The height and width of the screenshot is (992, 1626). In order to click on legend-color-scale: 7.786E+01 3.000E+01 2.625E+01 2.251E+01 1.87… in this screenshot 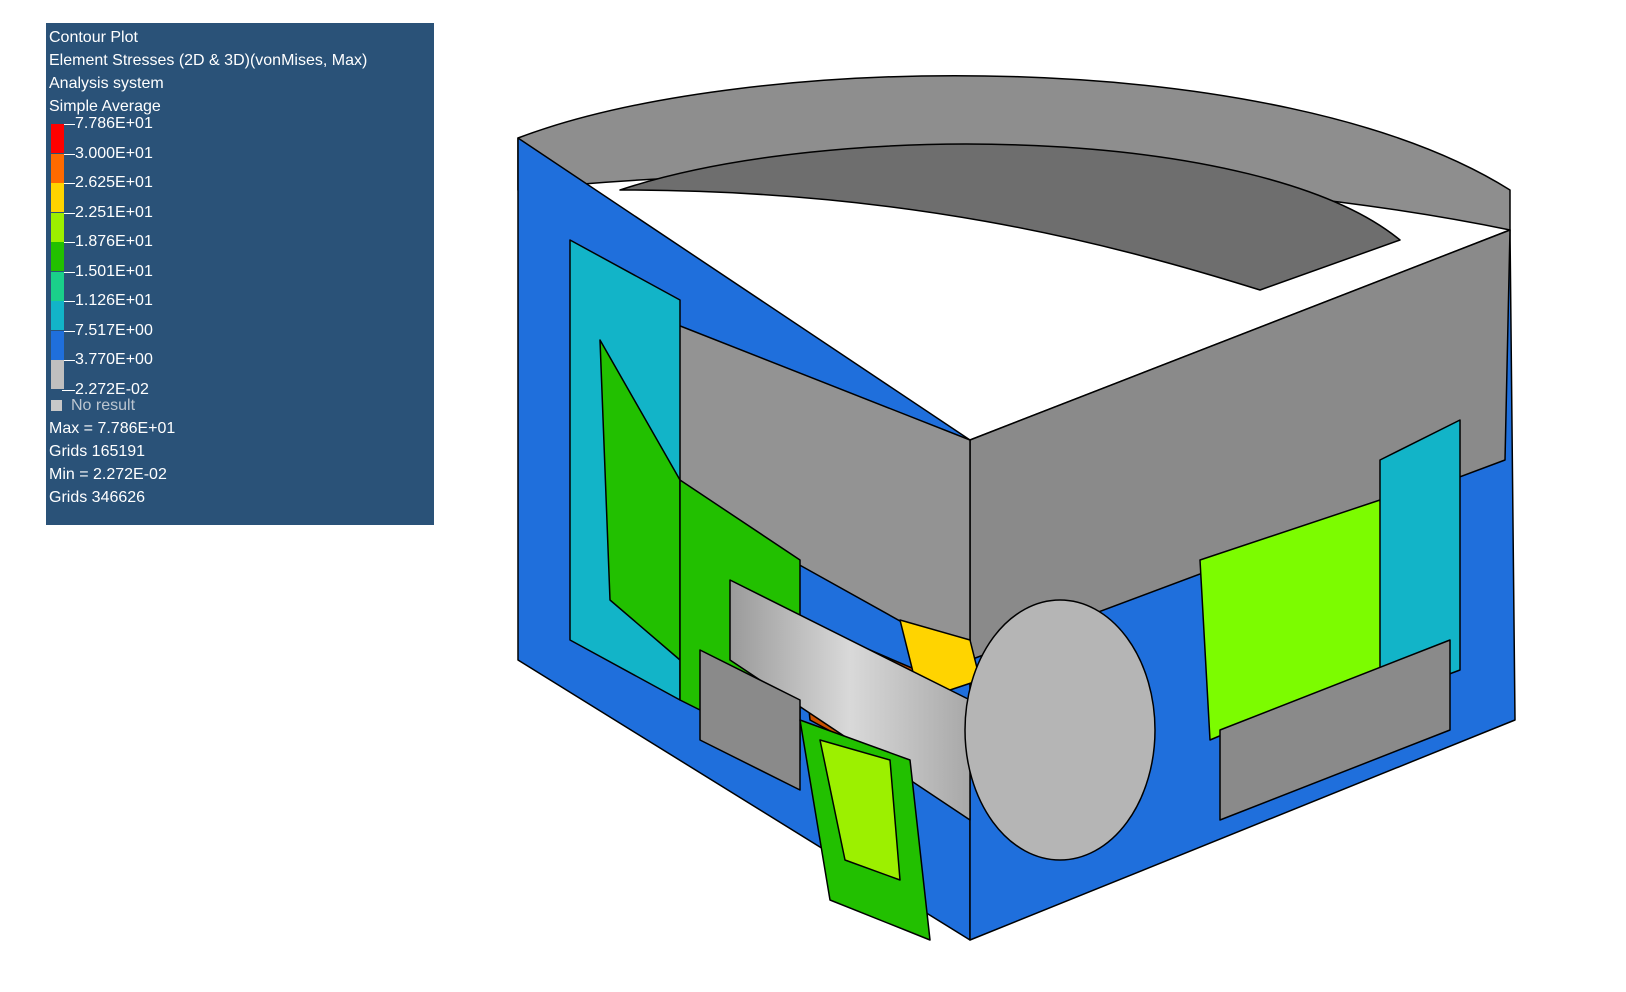, I will do `click(241, 256)`.